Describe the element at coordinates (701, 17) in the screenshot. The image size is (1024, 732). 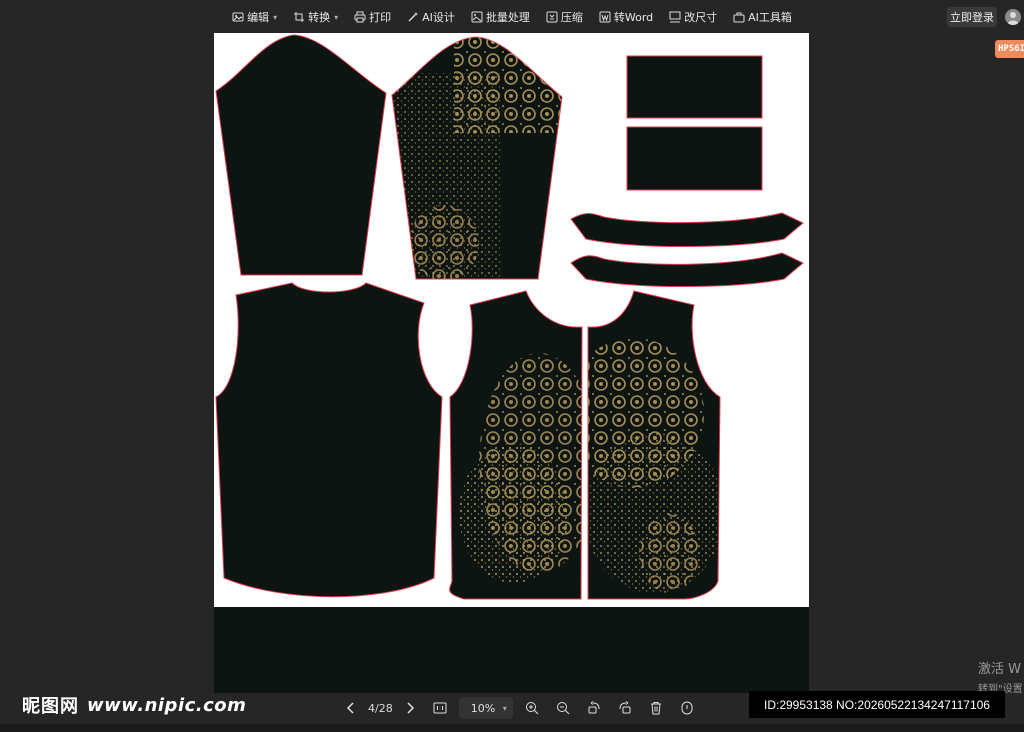
I see `toolbar-resize-label: 改尺寸` at that location.